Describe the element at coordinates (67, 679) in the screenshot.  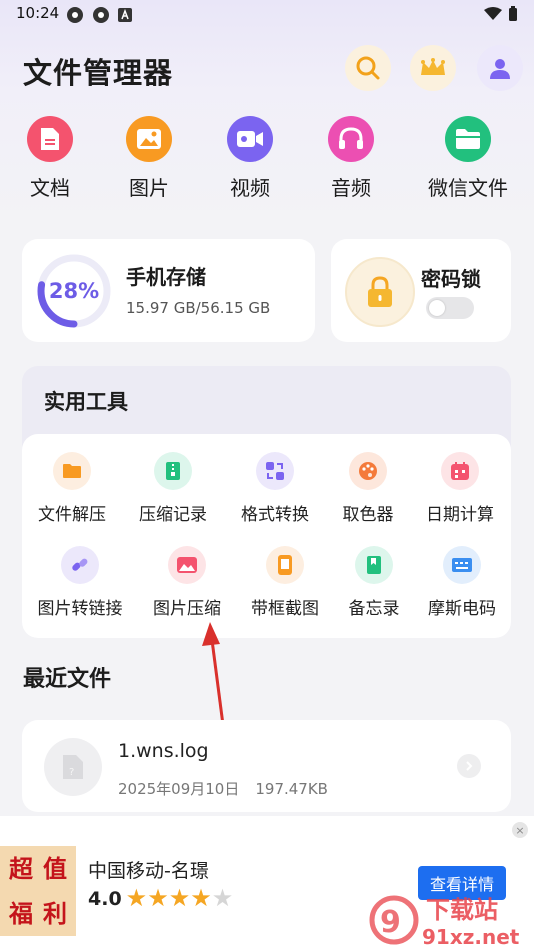
I see `recent-files-title: 最近文件` at that location.